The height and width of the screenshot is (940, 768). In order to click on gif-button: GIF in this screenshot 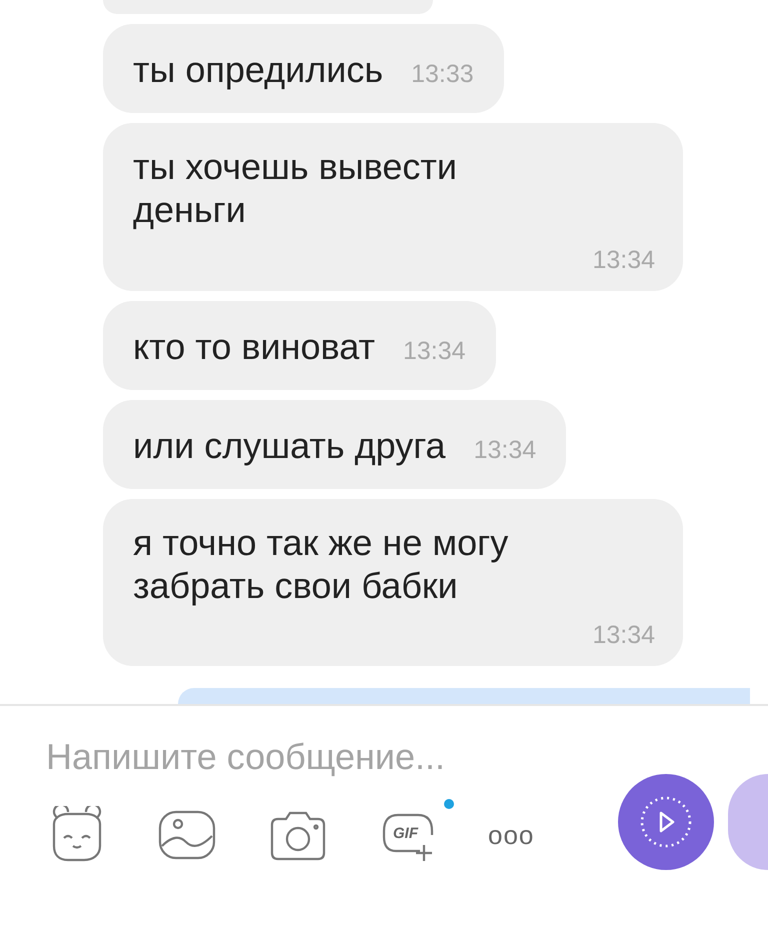, I will do `click(409, 835)`.